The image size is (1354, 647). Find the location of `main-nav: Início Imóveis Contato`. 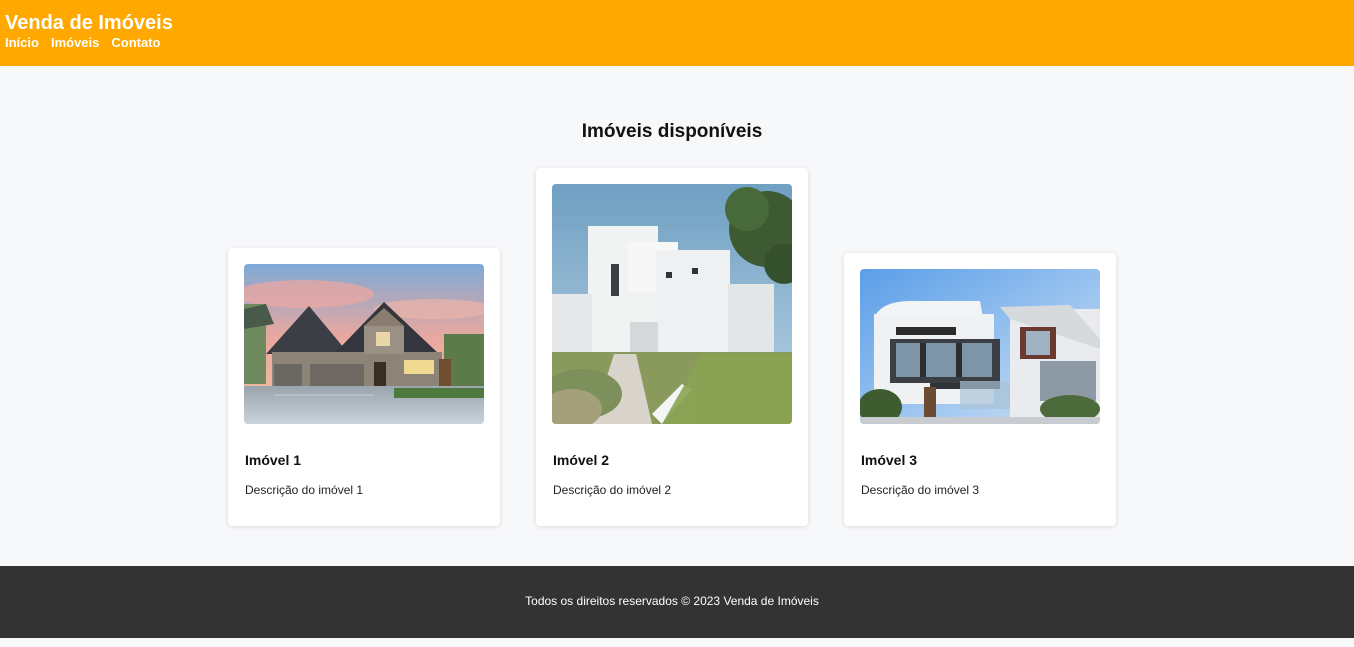

main-nav: Início Imóveis Contato is located at coordinates (82, 42).